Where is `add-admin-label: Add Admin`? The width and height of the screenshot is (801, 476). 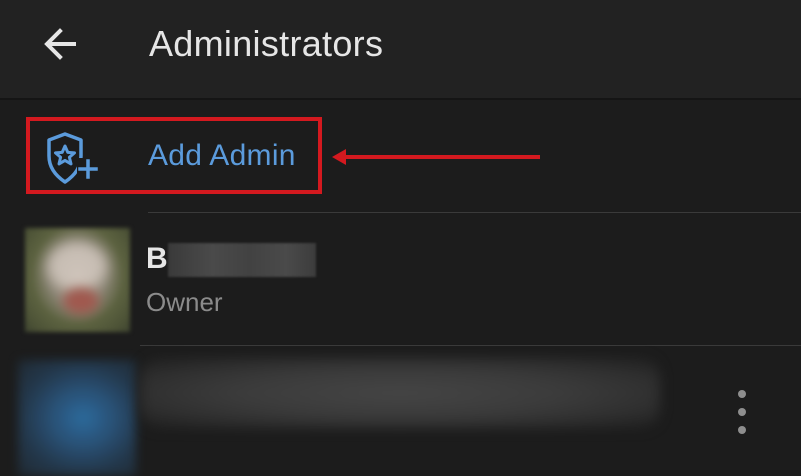 add-admin-label: Add Admin is located at coordinates (222, 155).